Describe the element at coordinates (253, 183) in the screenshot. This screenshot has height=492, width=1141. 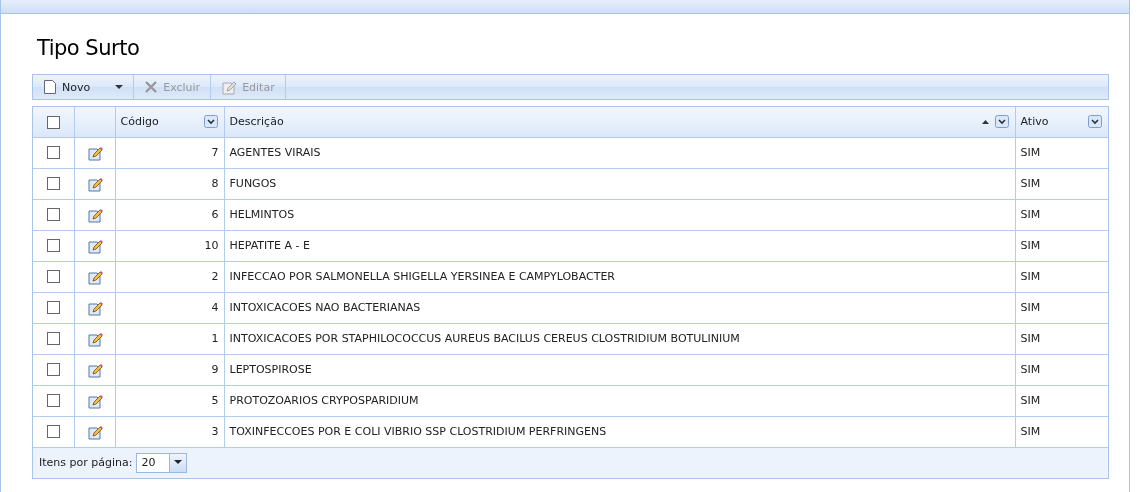
I see `table-cell: FUNGOS` at that location.